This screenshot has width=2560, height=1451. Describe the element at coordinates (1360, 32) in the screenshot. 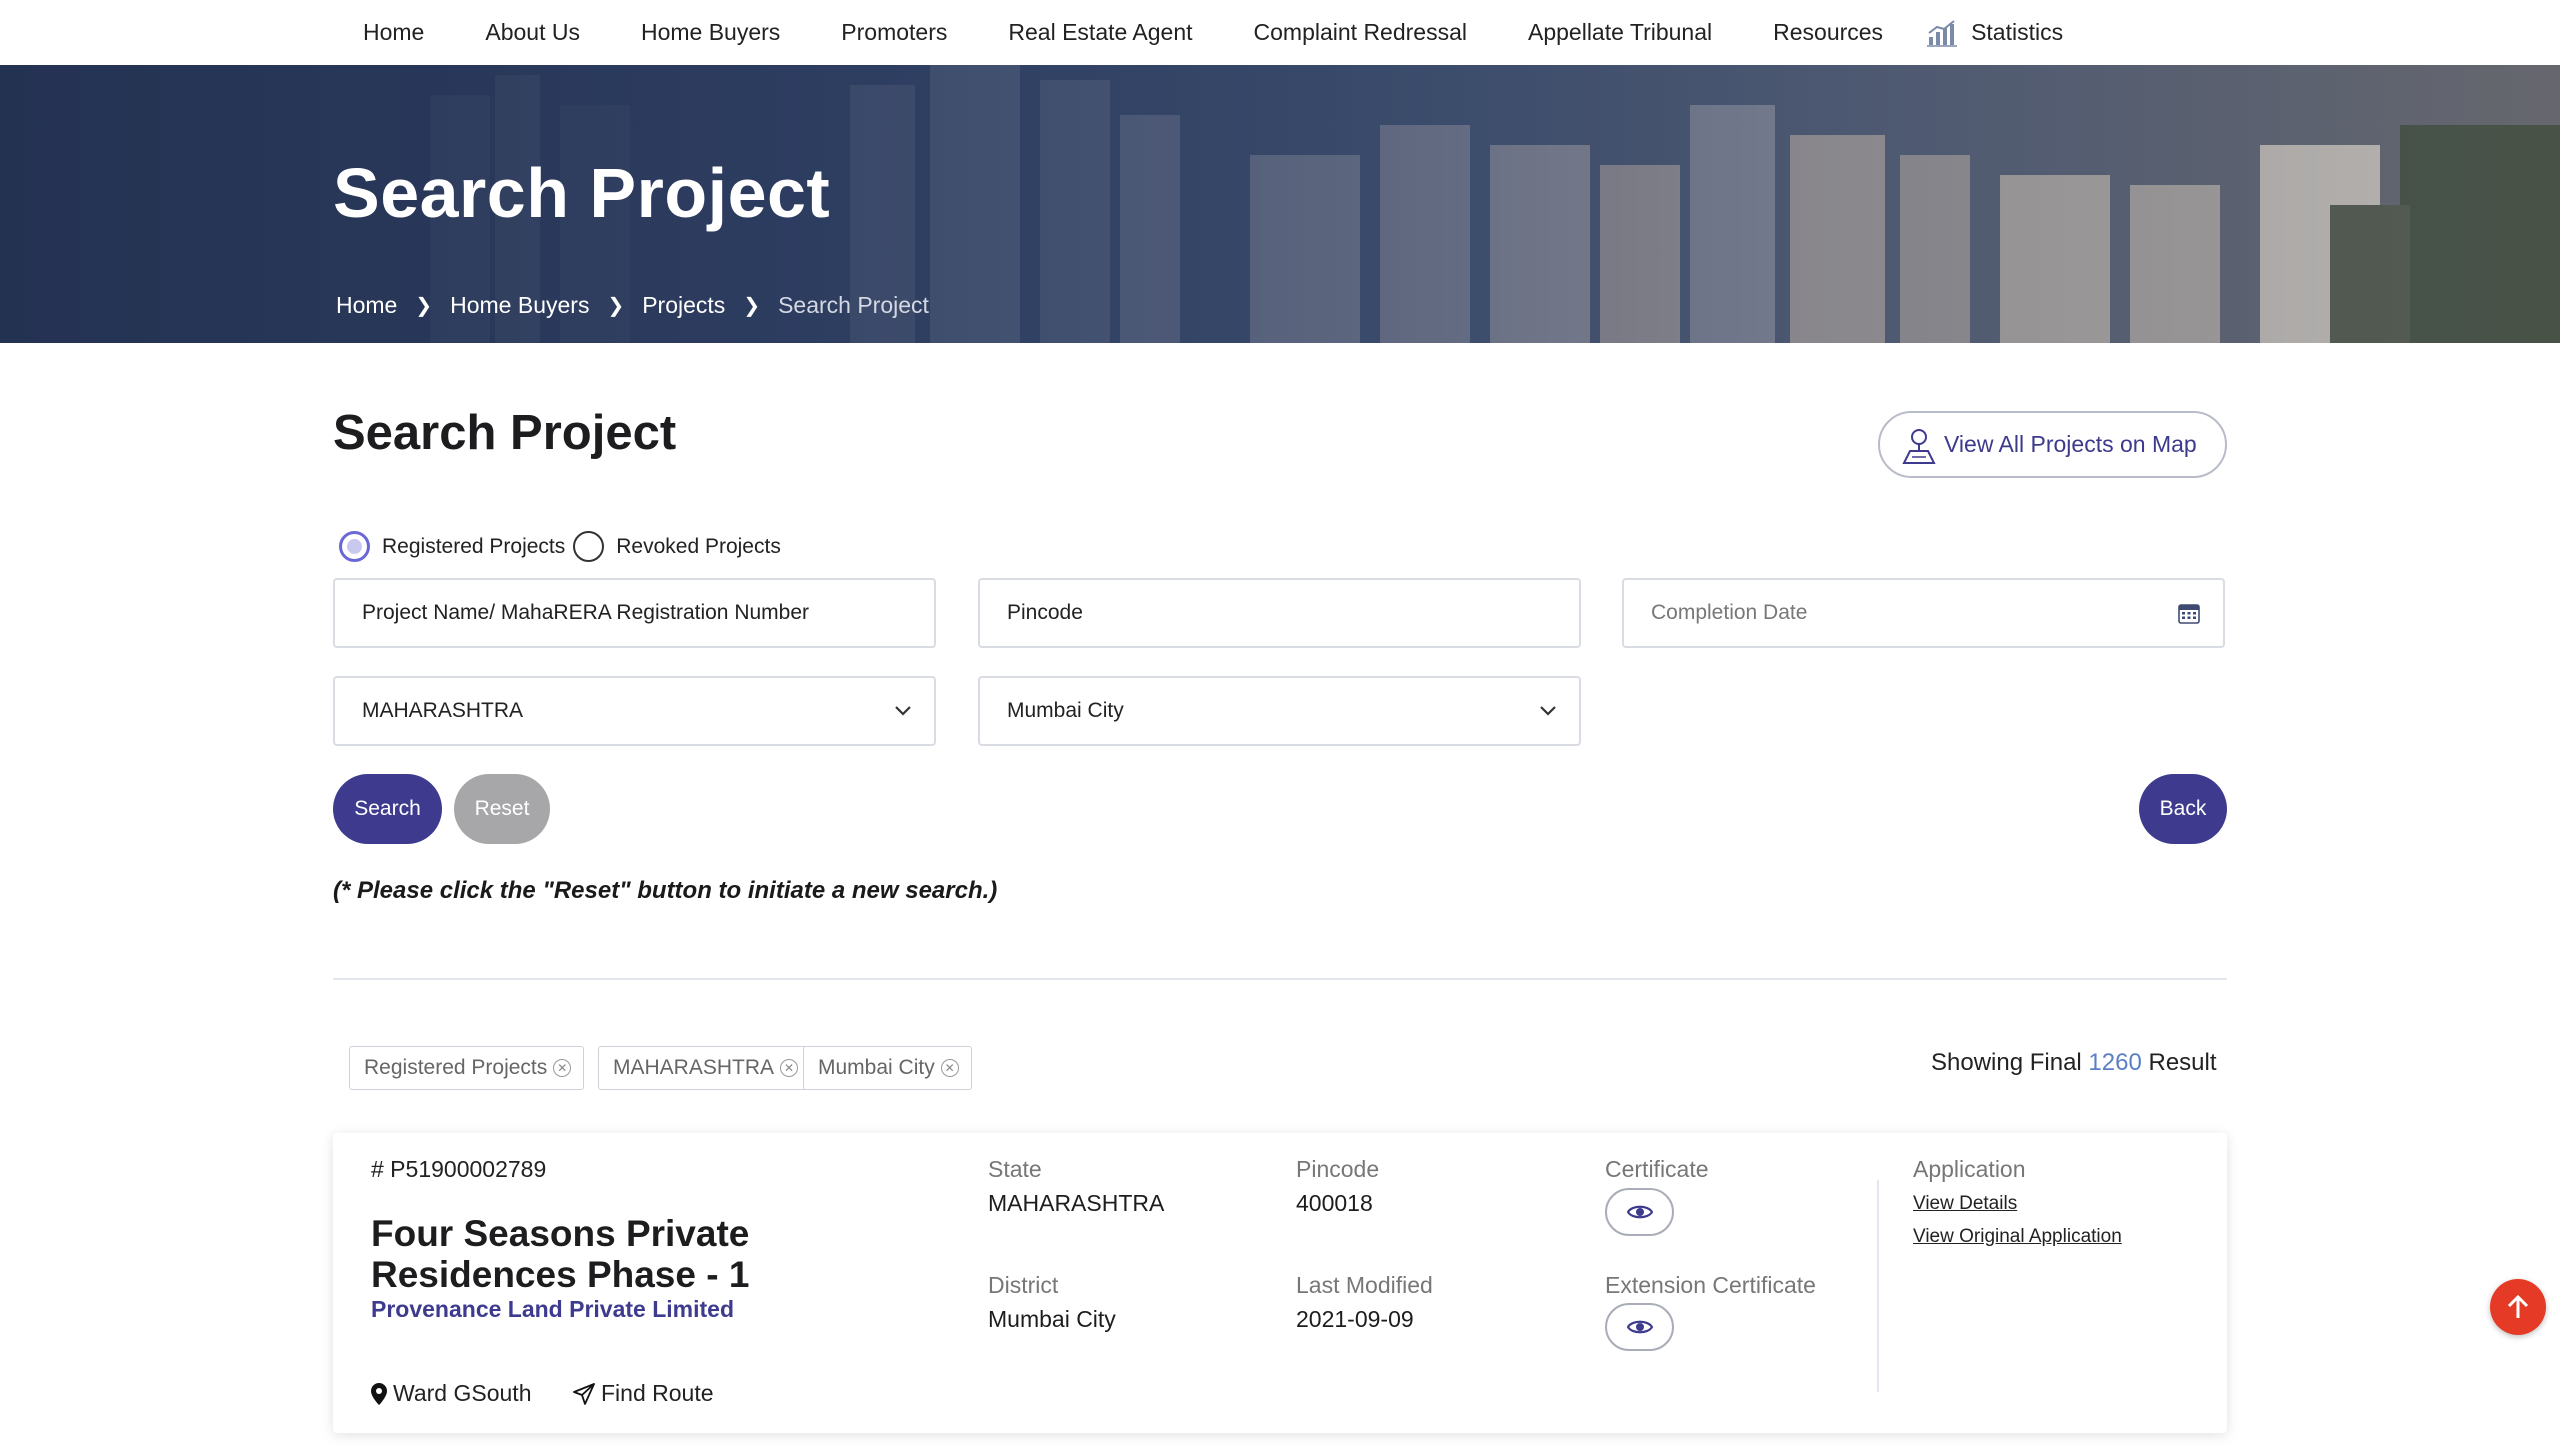

I see `nav-complaint-redressal: Complaint Redressal` at that location.